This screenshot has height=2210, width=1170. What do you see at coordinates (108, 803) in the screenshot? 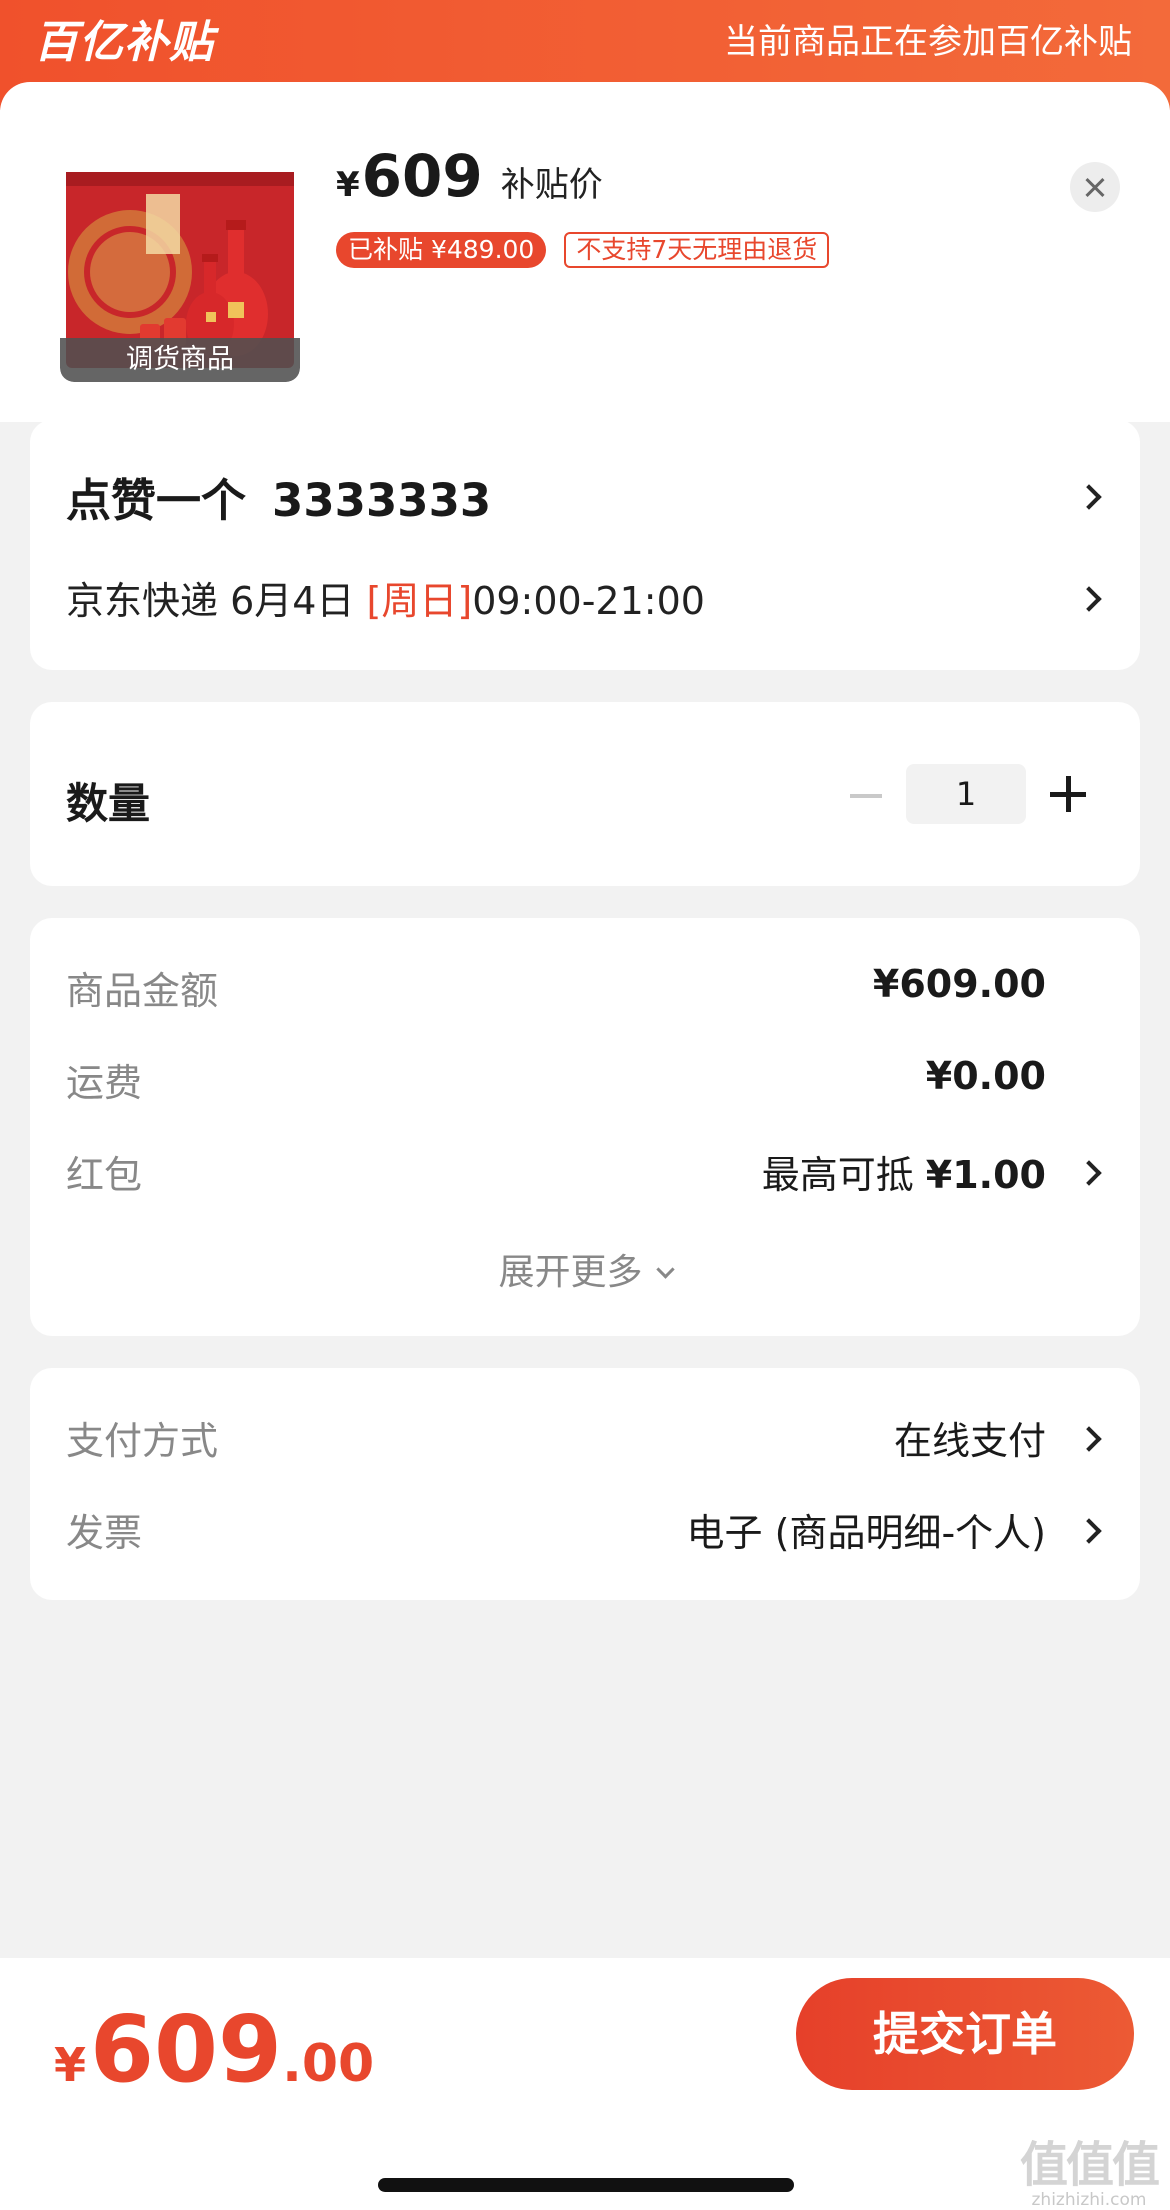
I see `quantity-label: 数量` at bounding box center [108, 803].